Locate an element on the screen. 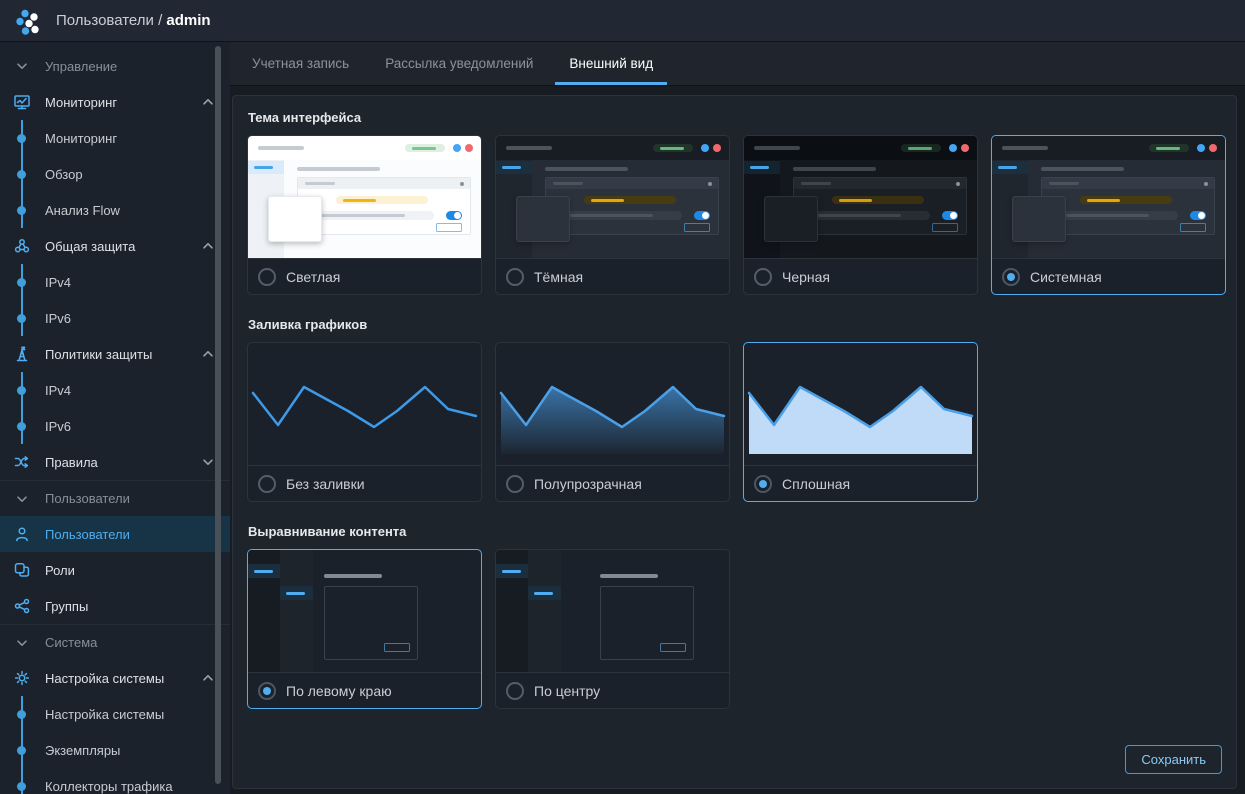  option-label: Без заливки is located at coordinates (325, 483).